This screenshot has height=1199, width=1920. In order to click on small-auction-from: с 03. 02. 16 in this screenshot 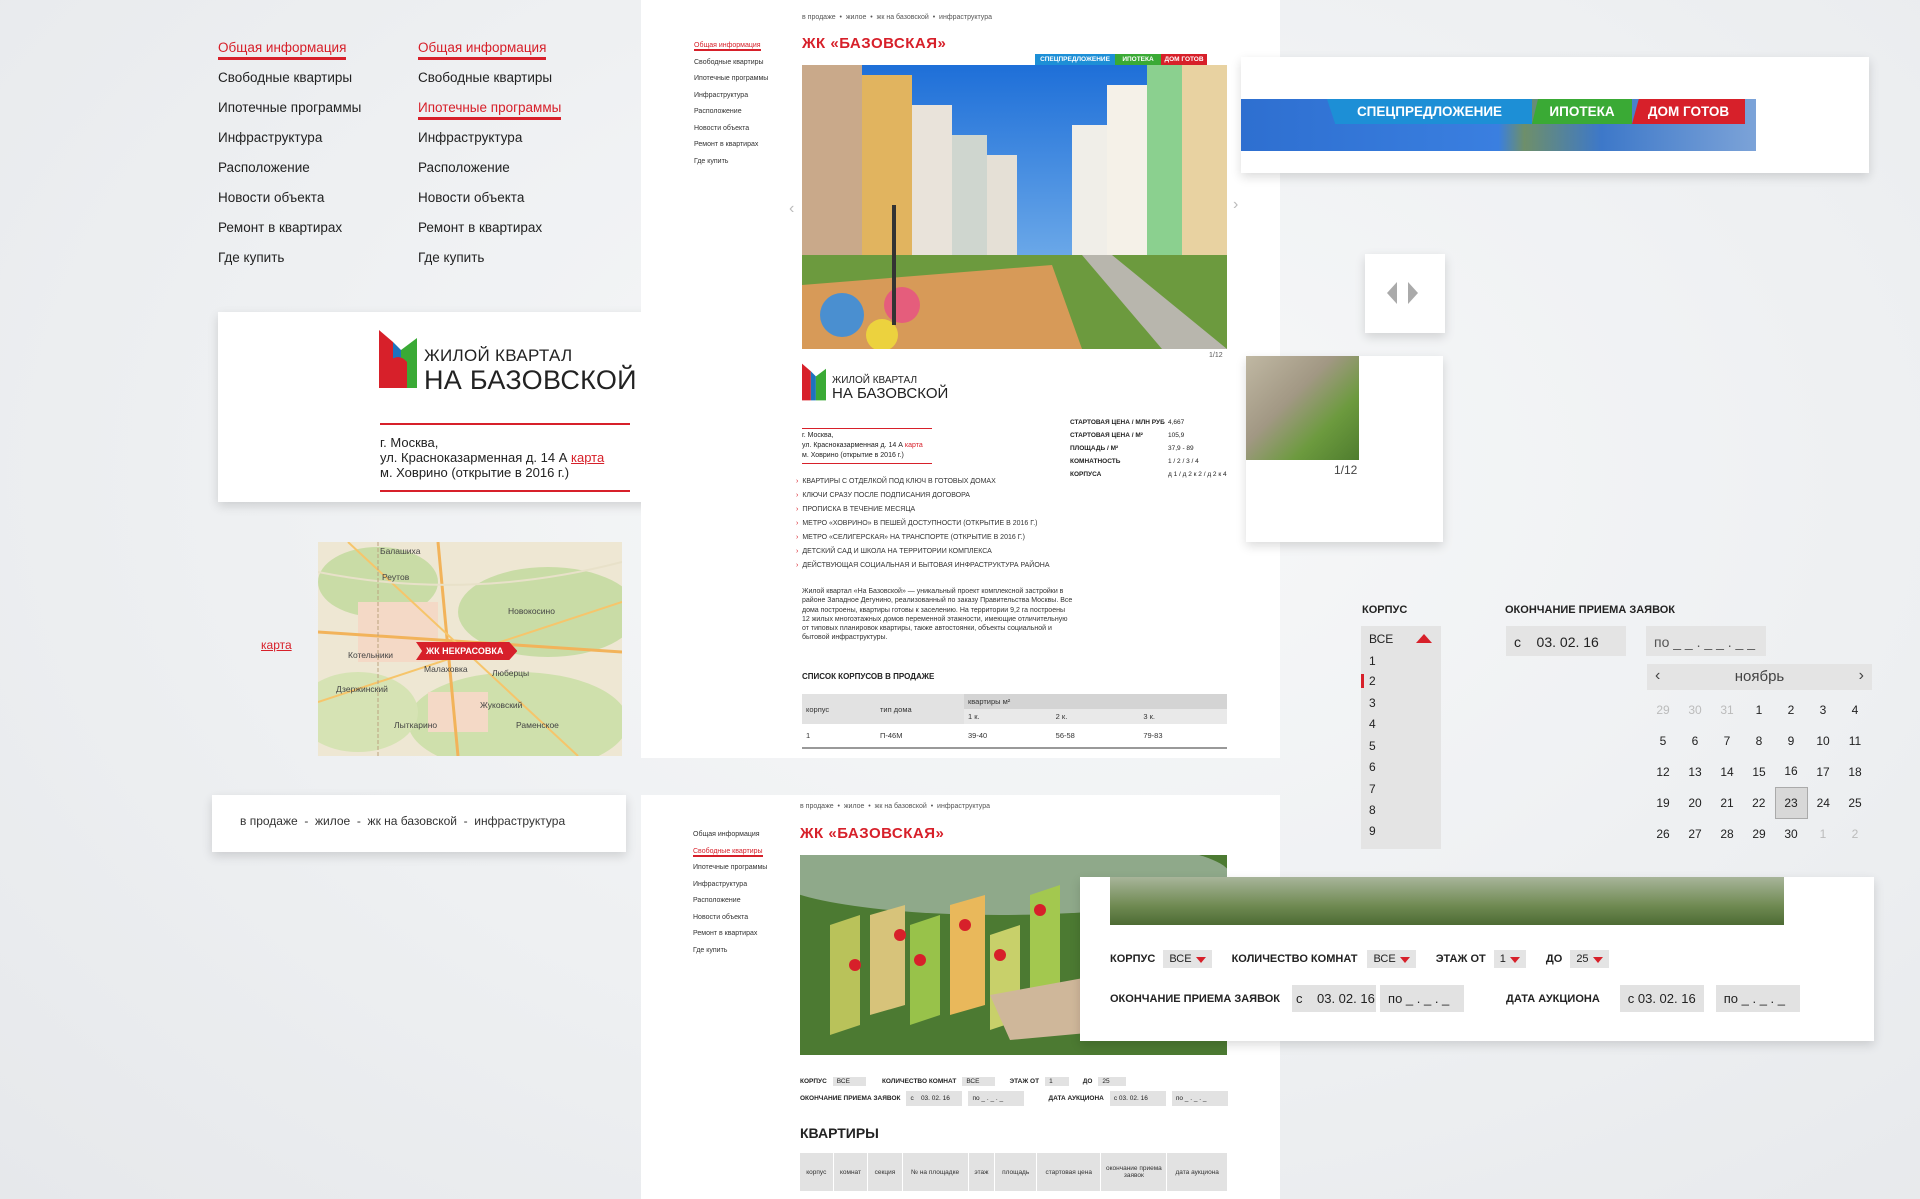, I will do `click(1137, 1098)`.